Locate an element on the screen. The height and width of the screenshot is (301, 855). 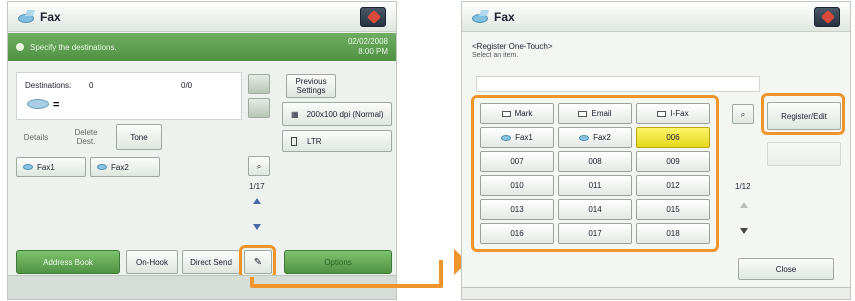
resolution-icon: ▦ is located at coordinates (295, 114).